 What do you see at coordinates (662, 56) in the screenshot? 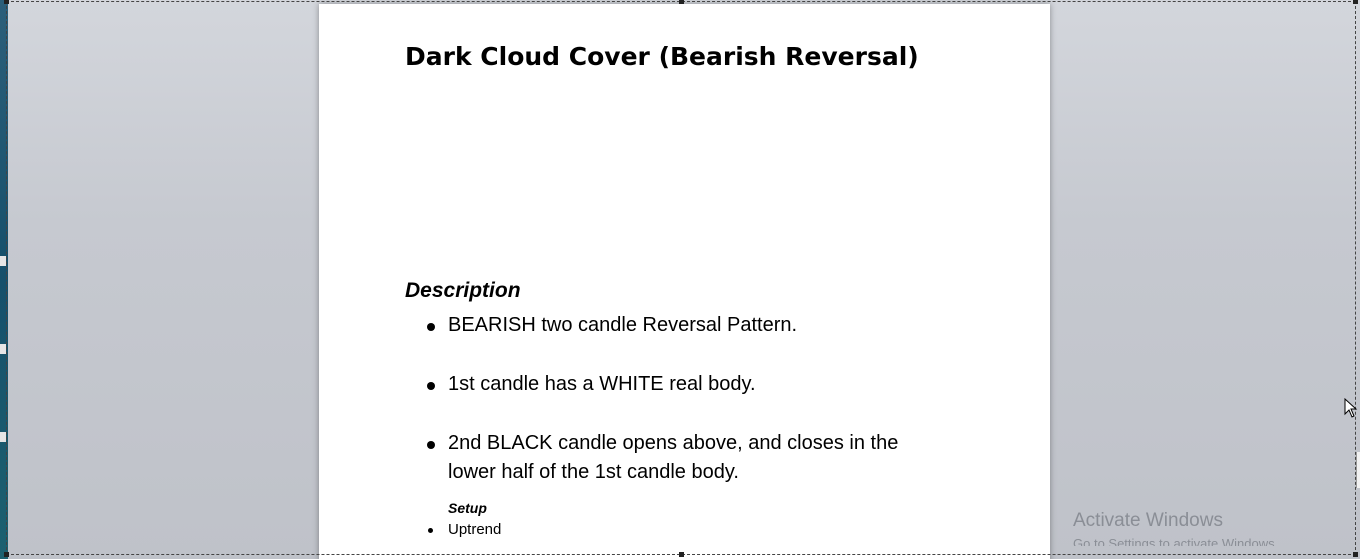
I see `page-title: Dark Cloud Cover (Bearish Reversal)` at bounding box center [662, 56].